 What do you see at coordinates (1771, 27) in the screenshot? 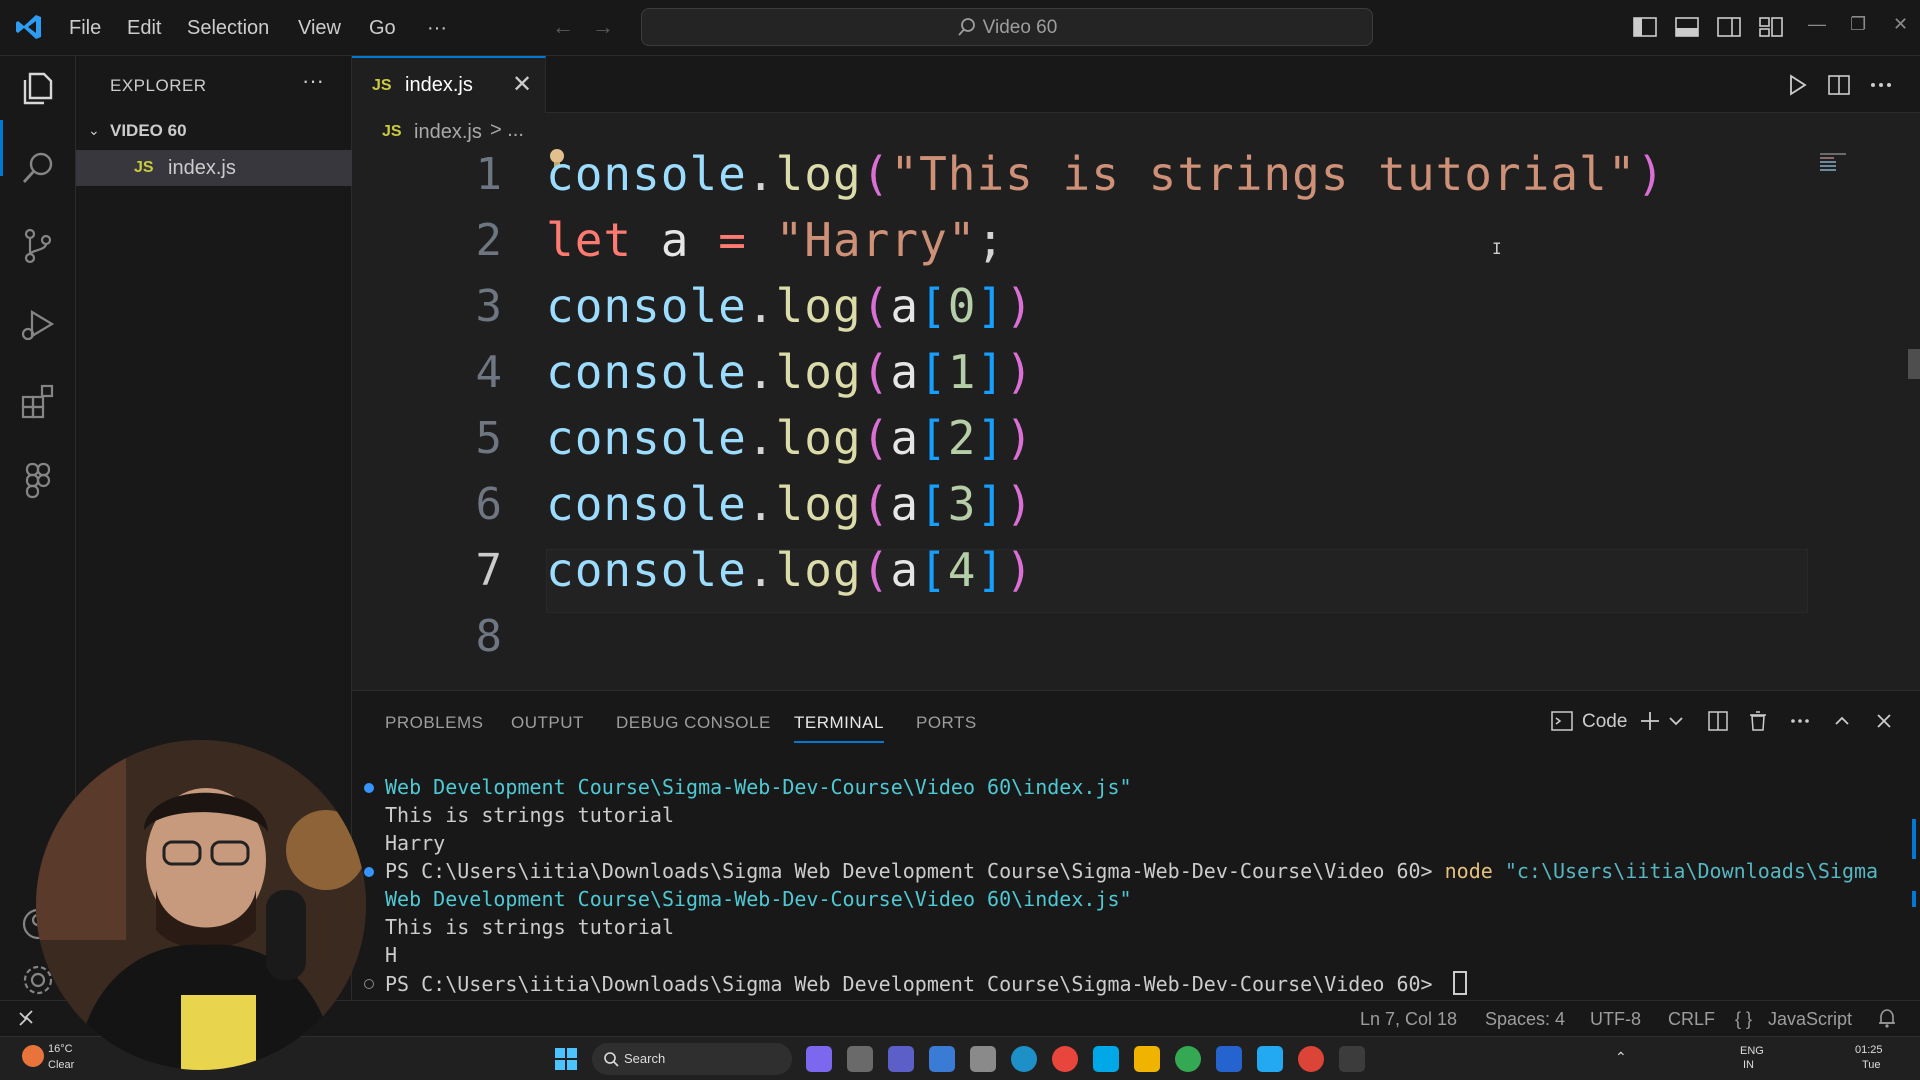
I see `customize-layout-icon` at bounding box center [1771, 27].